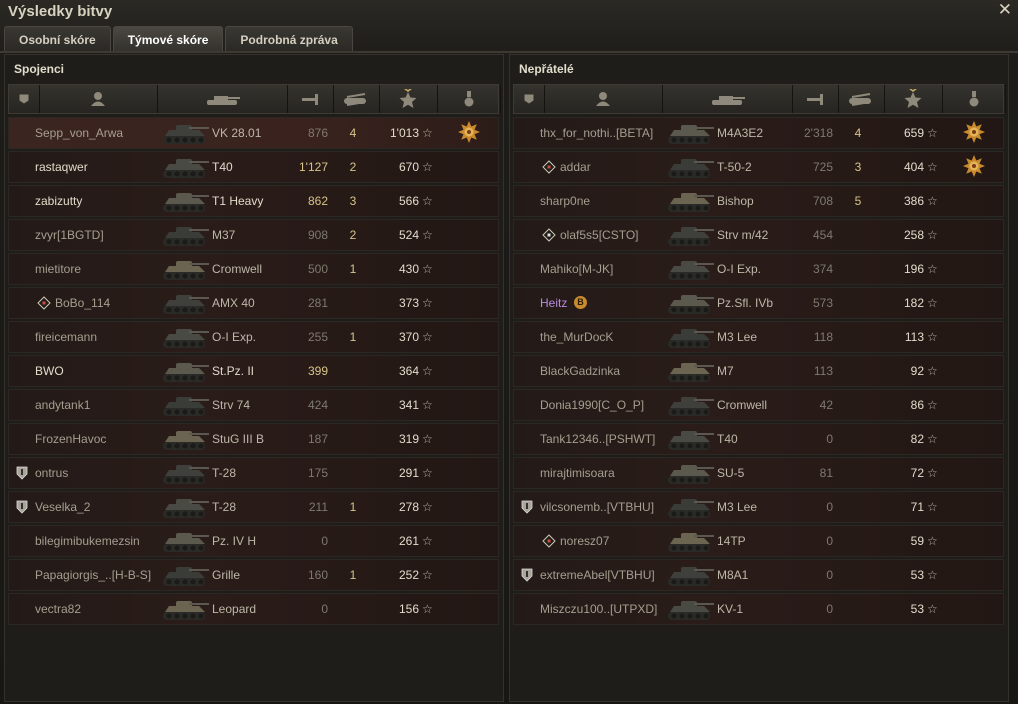 This screenshot has height=704, width=1018. Describe the element at coordinates (168, 38) in the screenshot. I see `tab-team-score: Týmové skóre` at that location.